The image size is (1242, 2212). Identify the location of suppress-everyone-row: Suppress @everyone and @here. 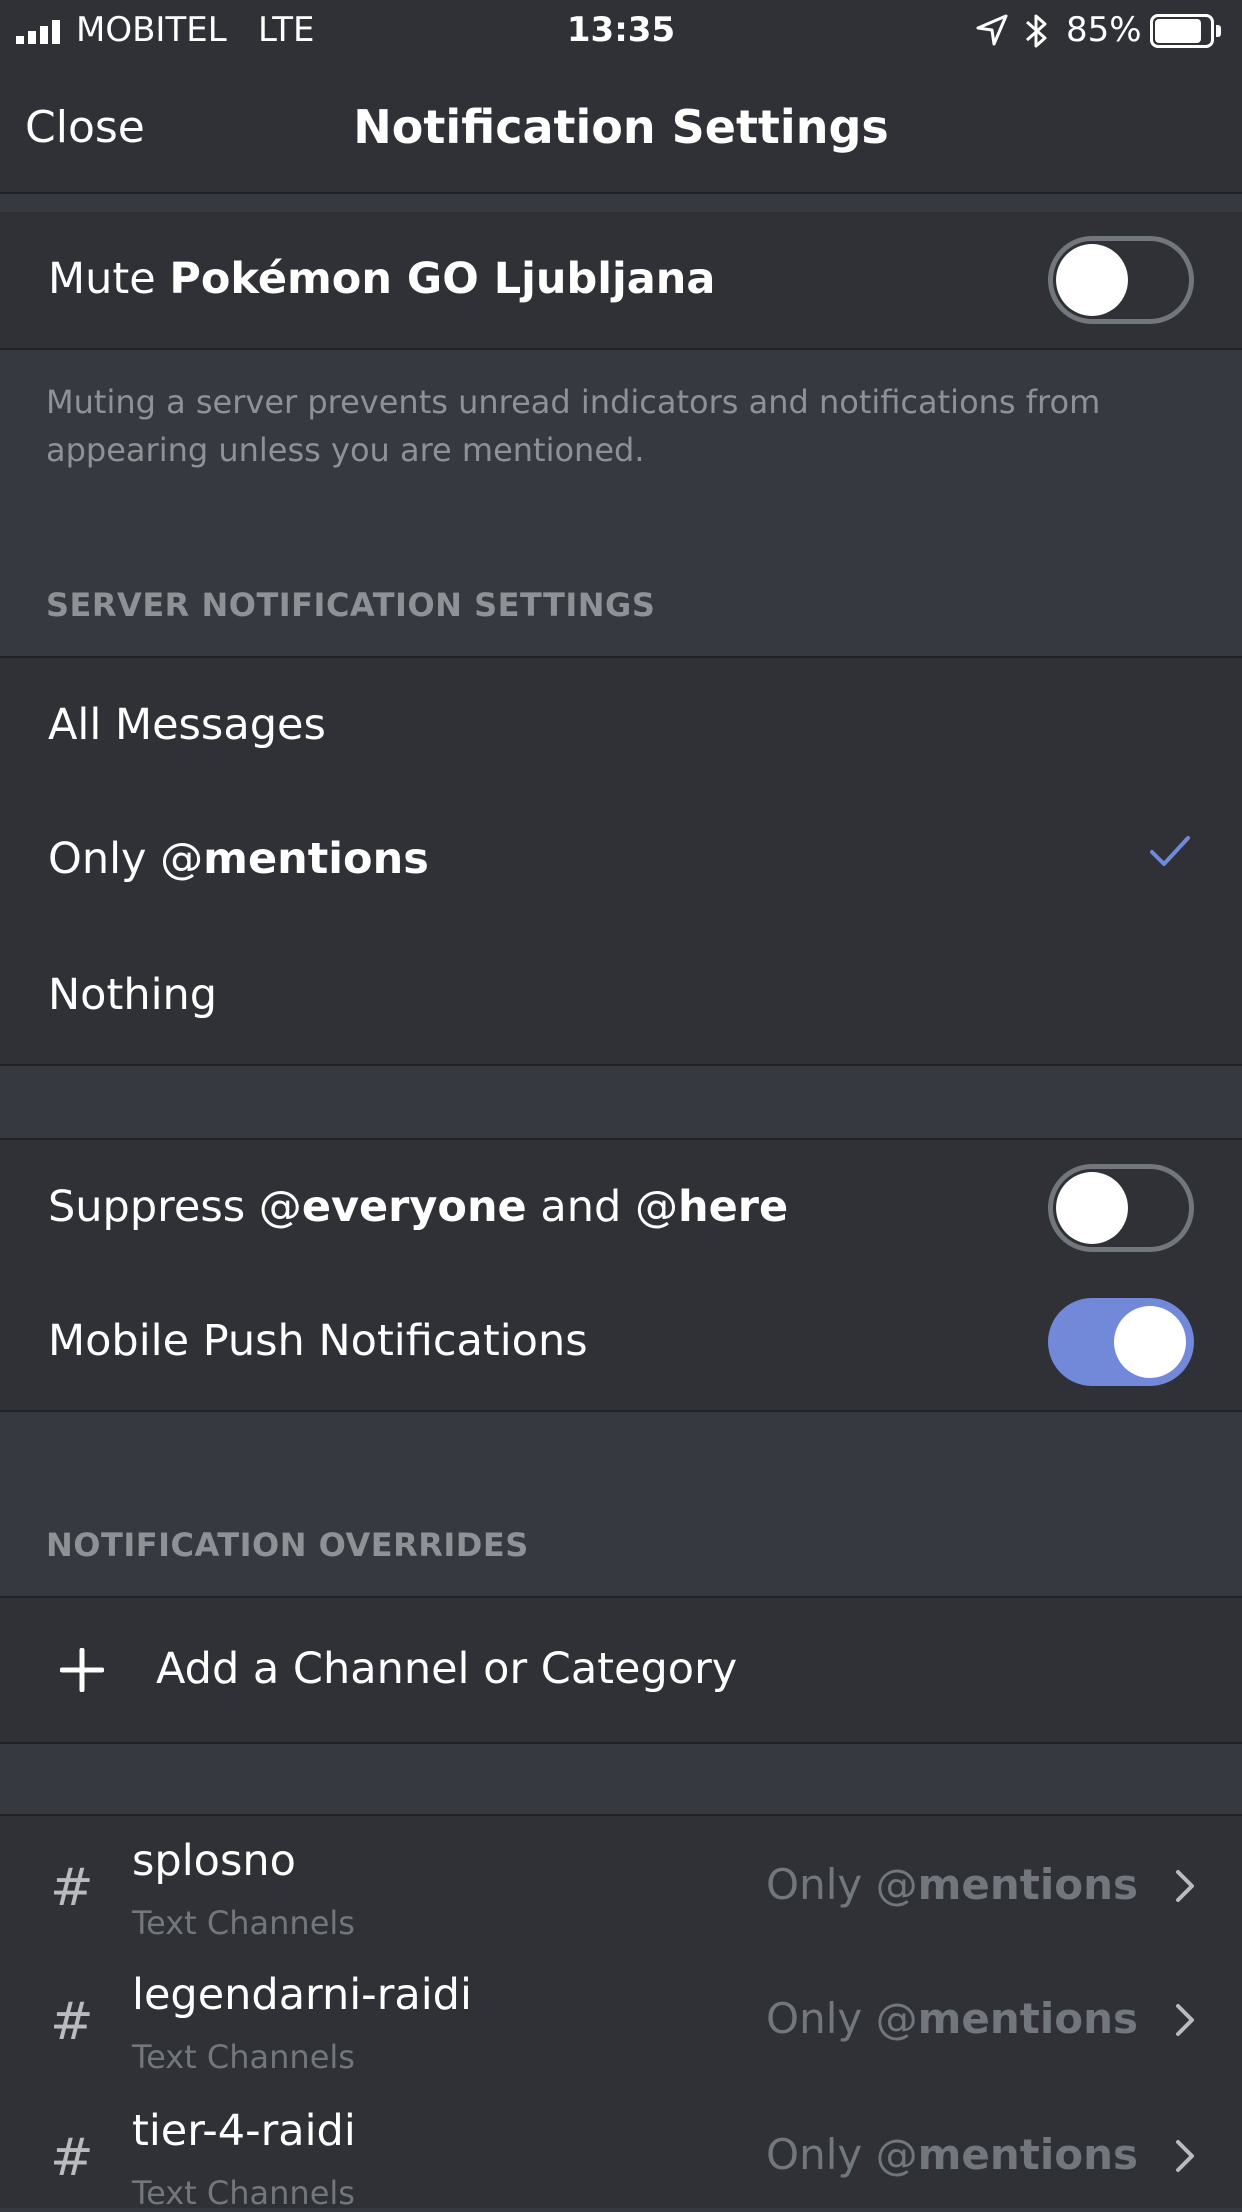
(621, 1208).